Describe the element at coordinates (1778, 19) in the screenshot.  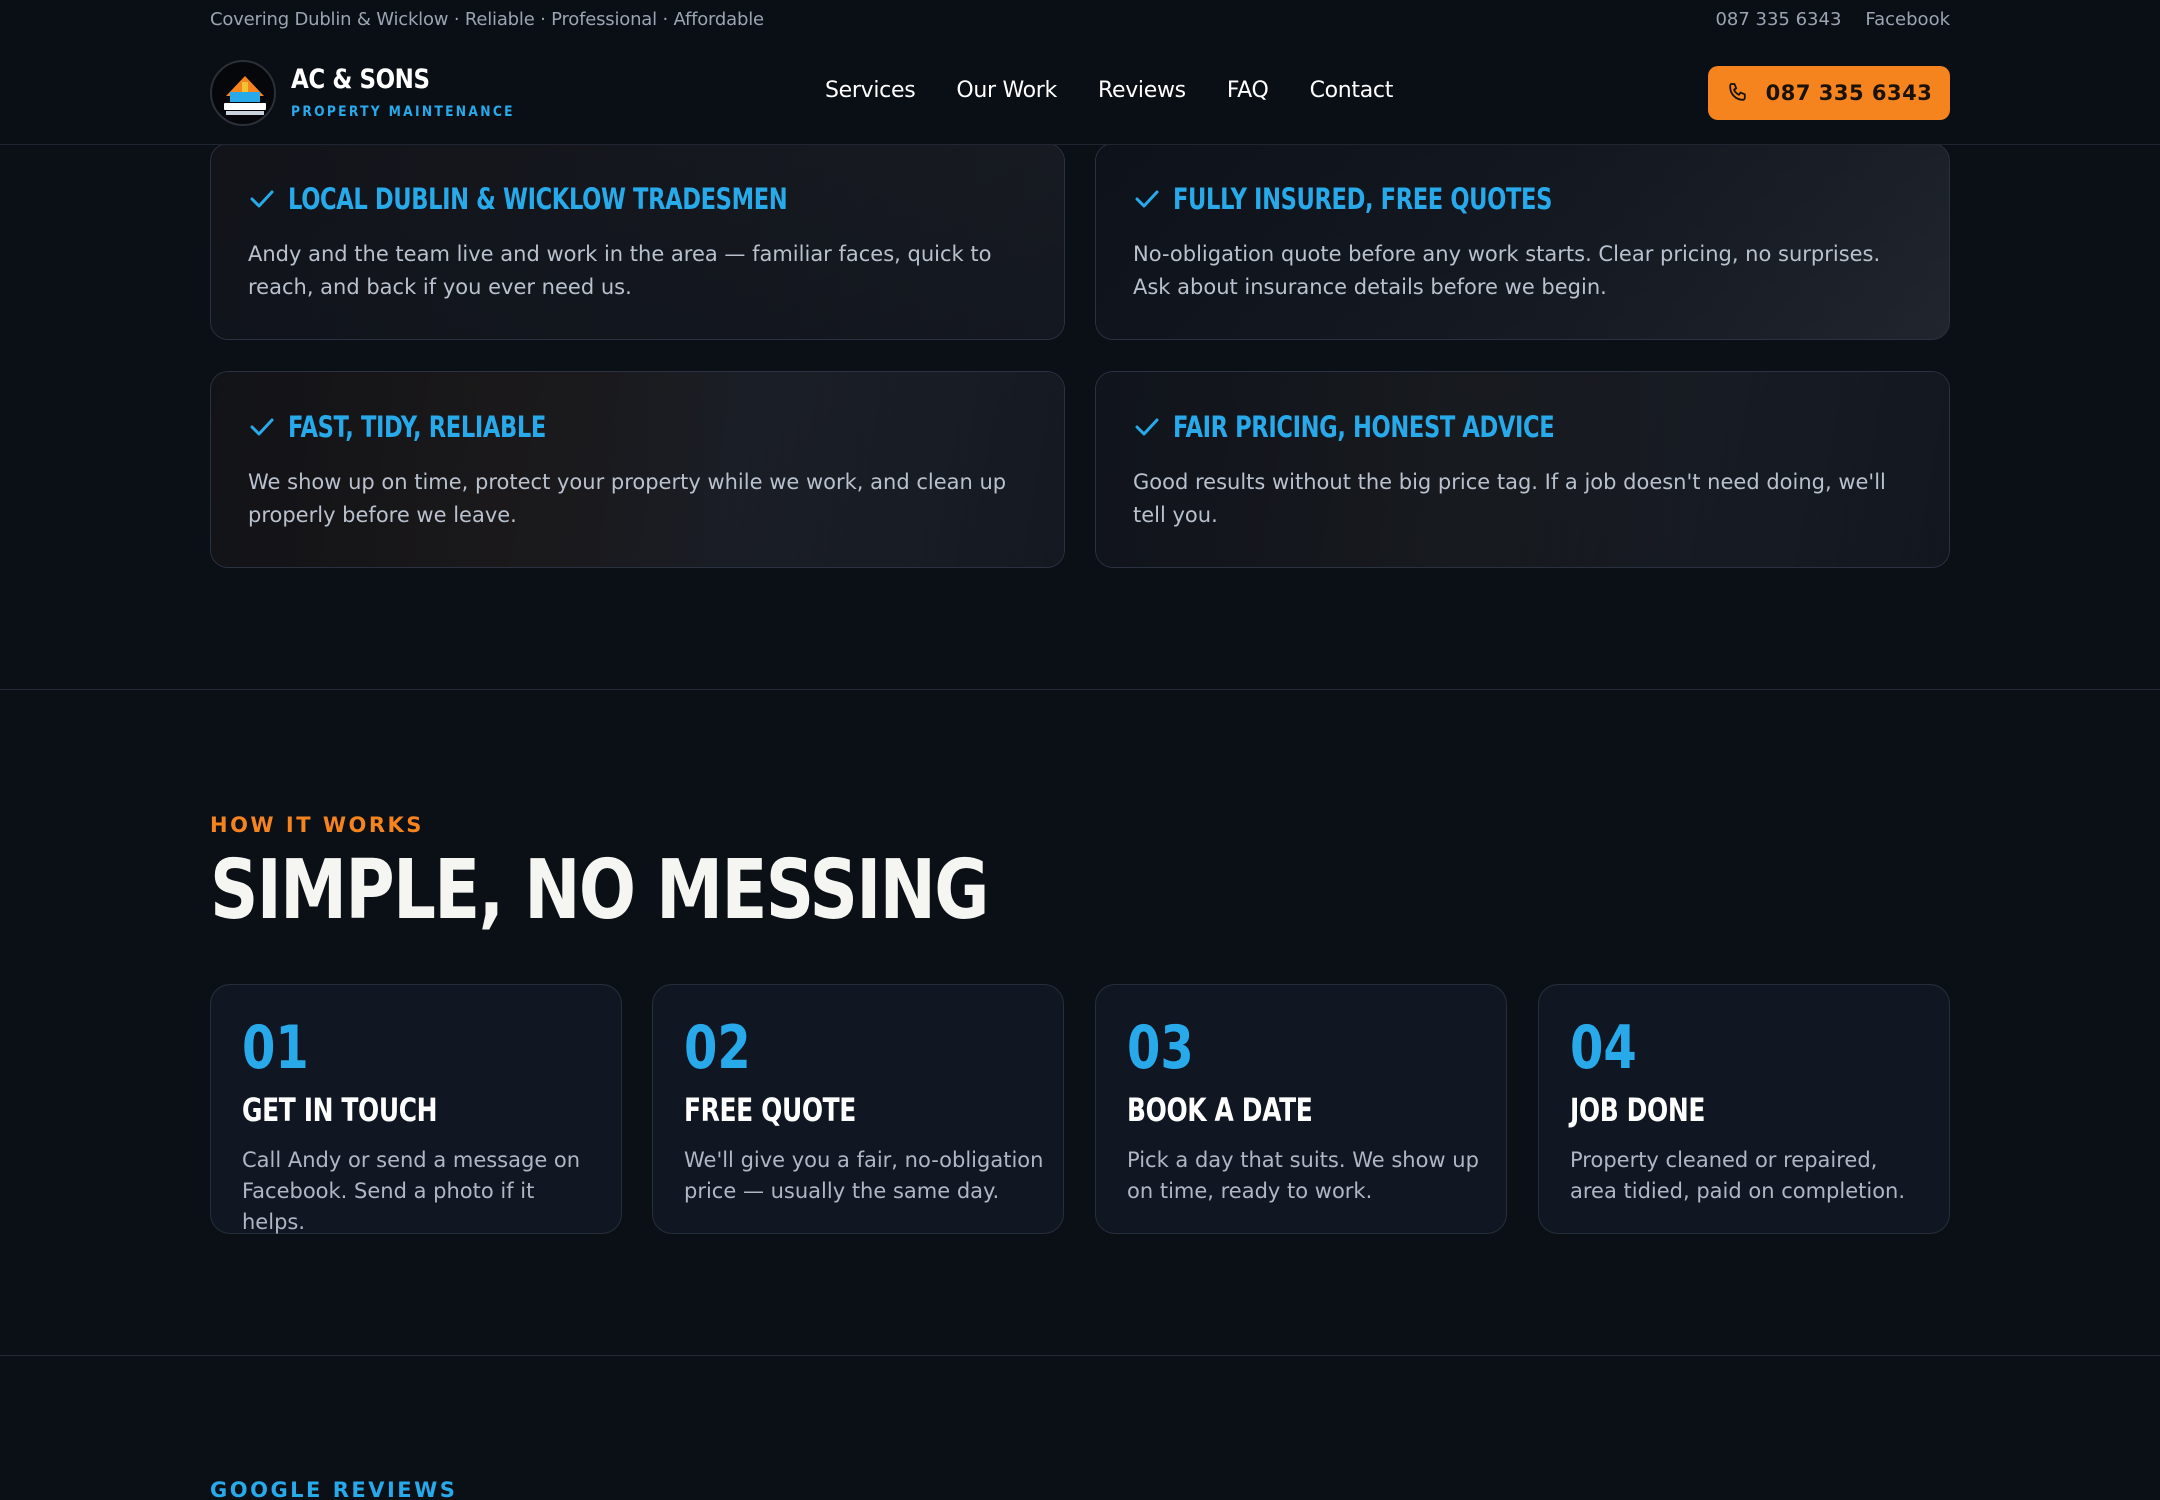
I see `top-phone-link: 087 335 6343` at that location.